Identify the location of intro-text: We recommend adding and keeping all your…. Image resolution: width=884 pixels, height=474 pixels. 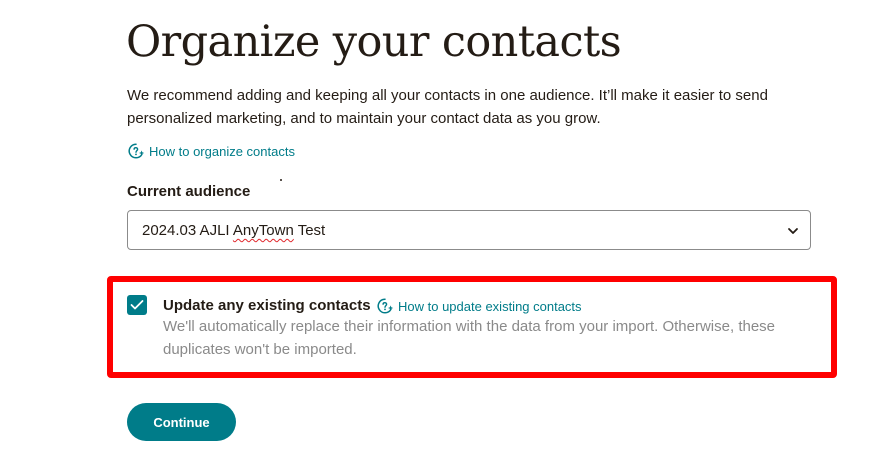
(447, 107).